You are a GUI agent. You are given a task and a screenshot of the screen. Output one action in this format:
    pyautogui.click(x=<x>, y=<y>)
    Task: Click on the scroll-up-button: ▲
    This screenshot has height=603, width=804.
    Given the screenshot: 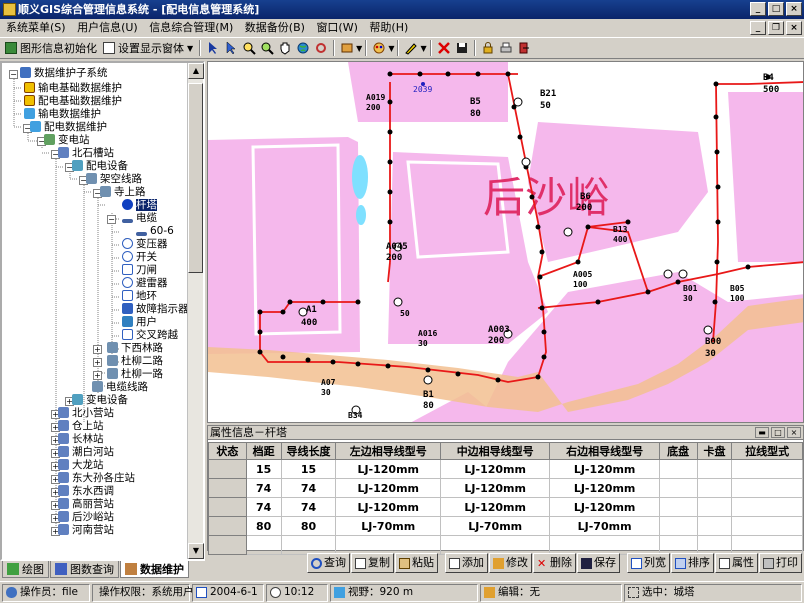 What is the action you would take?
    pyautogui.click(x=196, y=71)
    